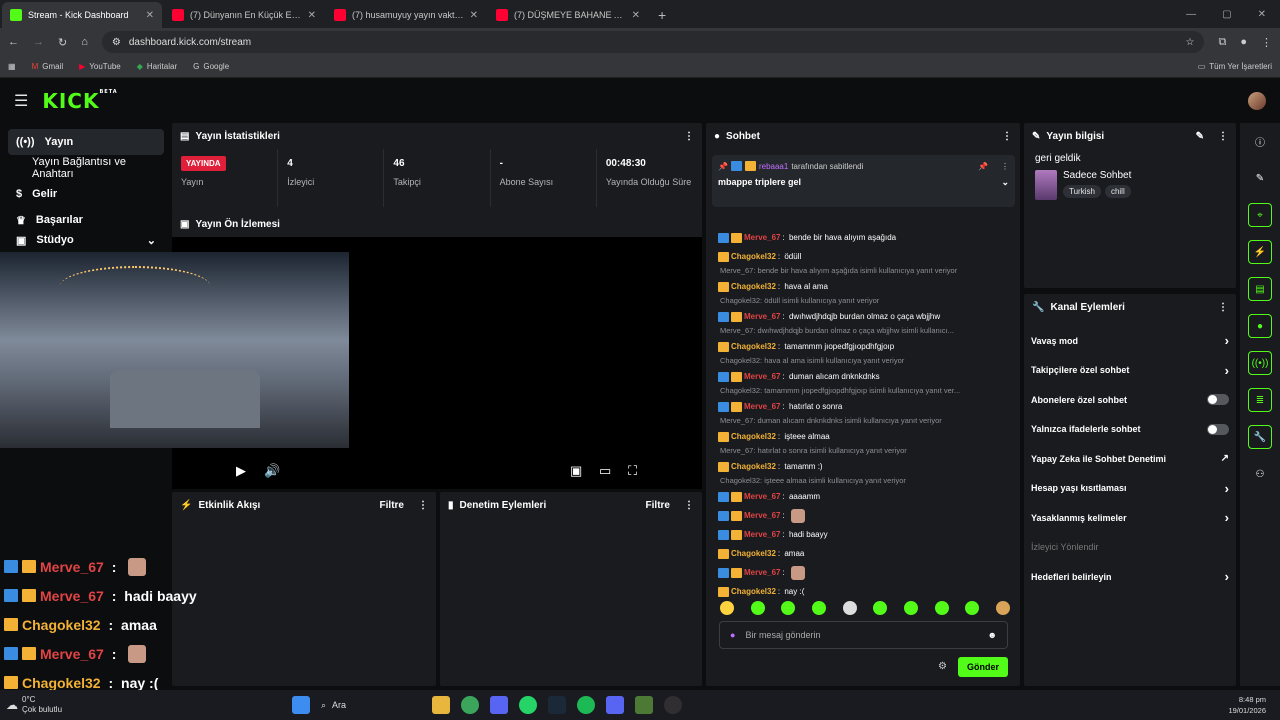  I want to click on system-clock: 8:48 pm 19/01/2026, so click(1247, 705).